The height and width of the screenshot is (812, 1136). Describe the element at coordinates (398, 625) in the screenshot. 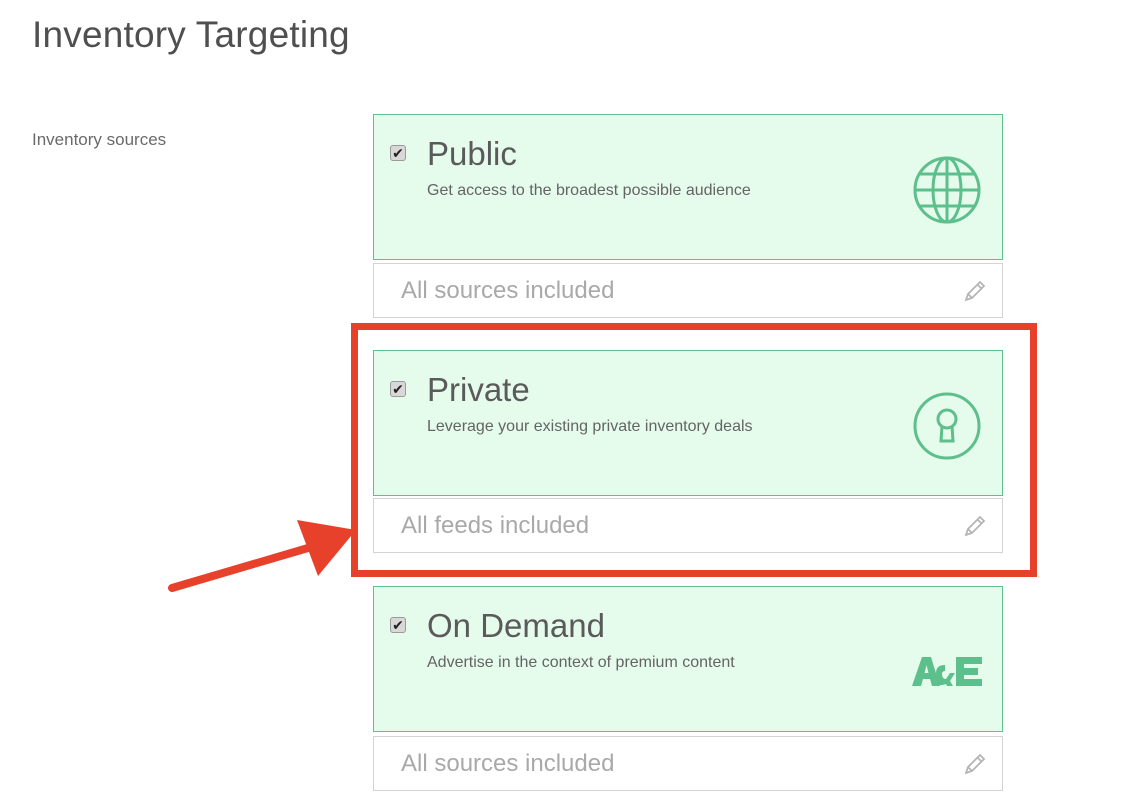

I see `on-demand-checkbox: ✔` at that location.